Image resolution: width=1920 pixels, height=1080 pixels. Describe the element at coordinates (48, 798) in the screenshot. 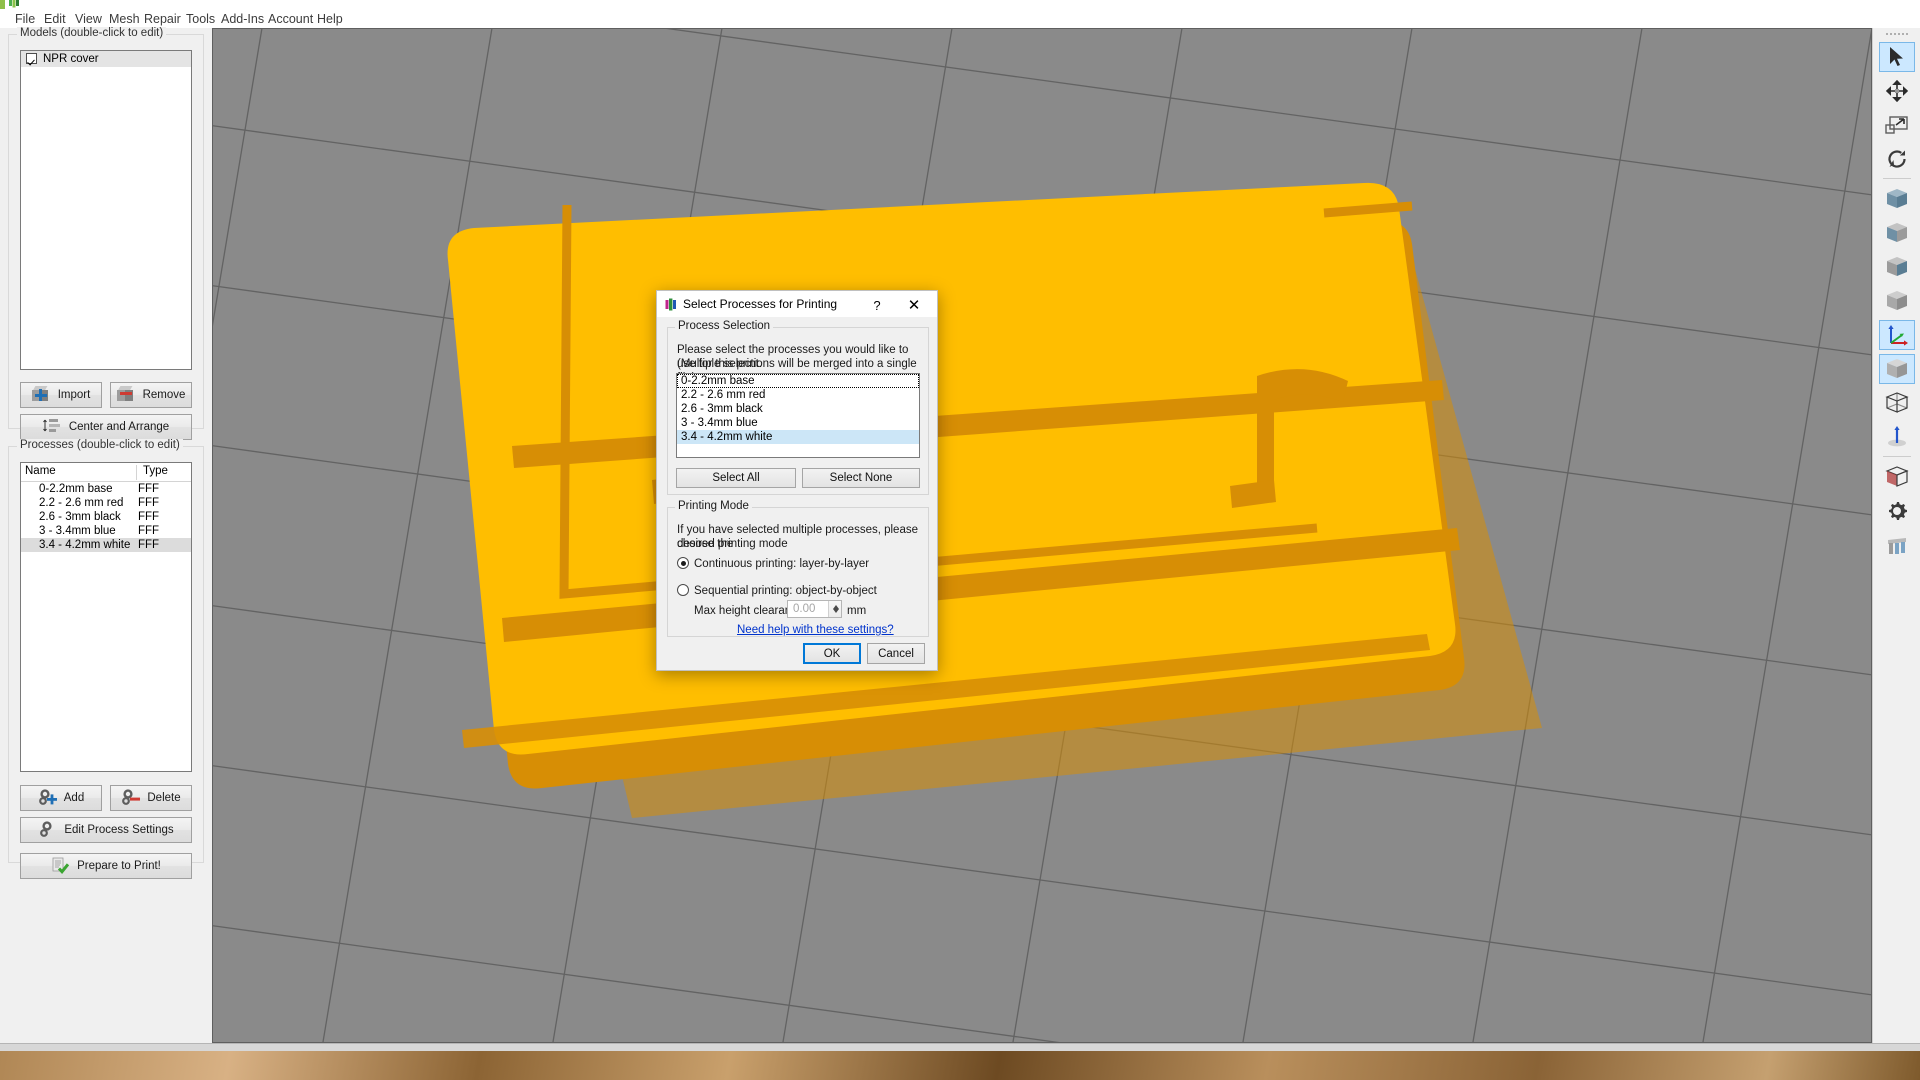

I see `add-gear-icon` at that location.